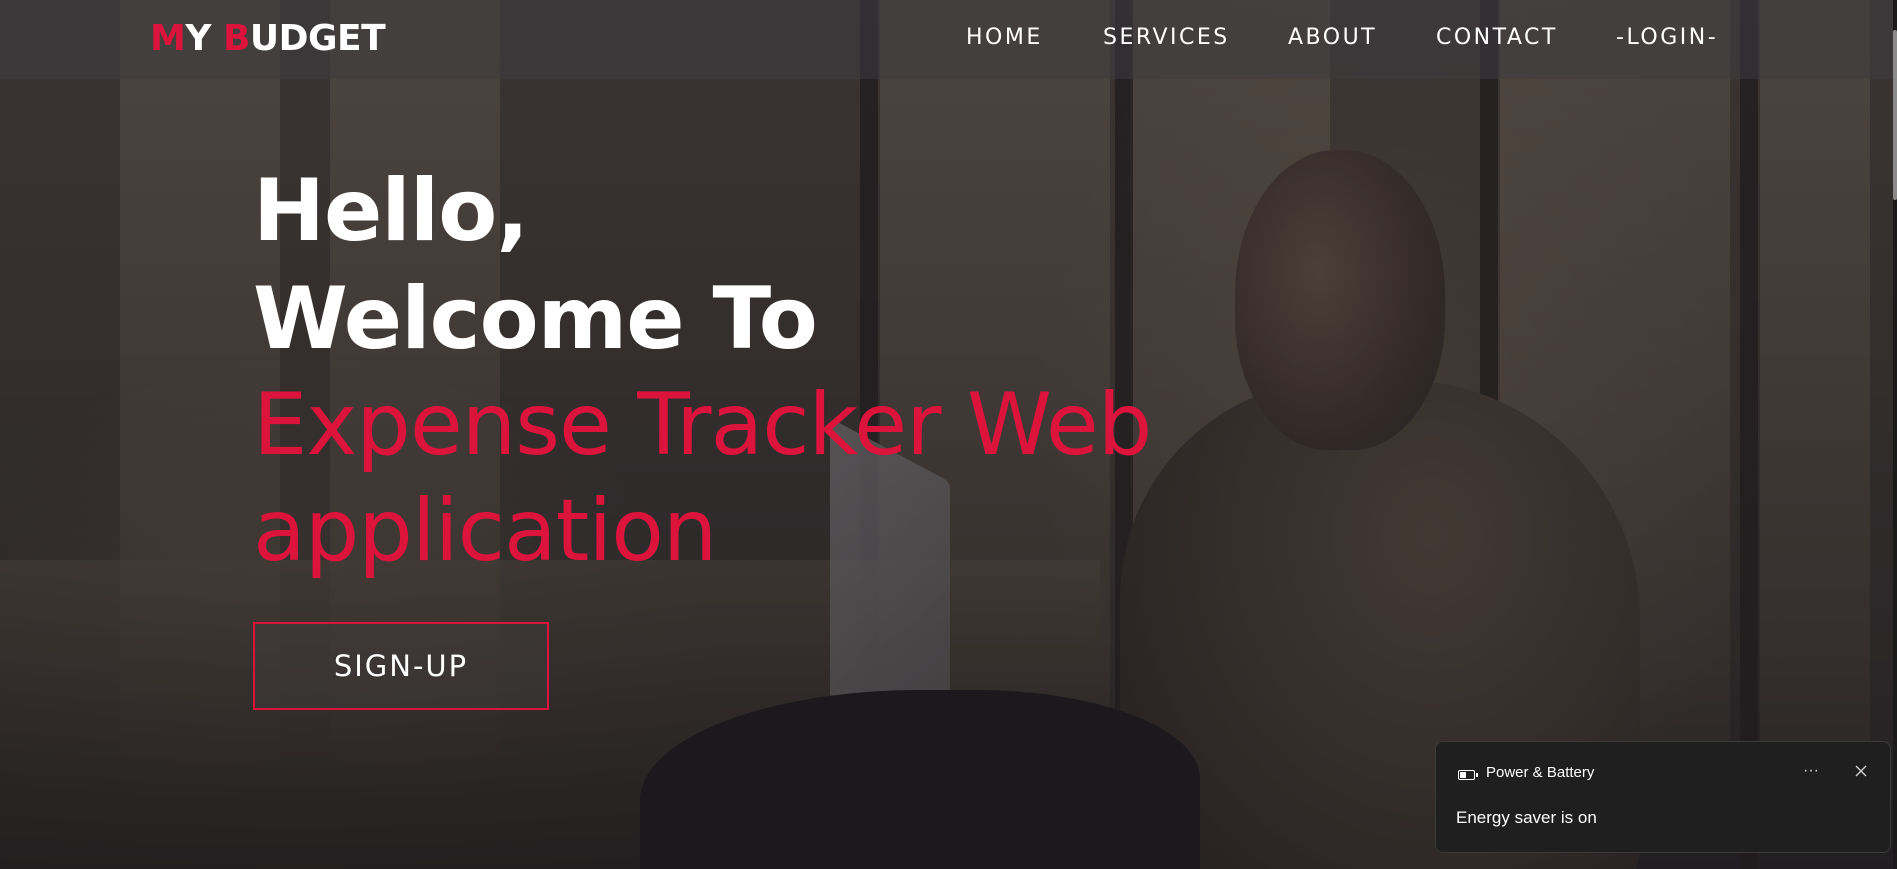 The height and width of the screenshot is (869, 1897). Describe the element at coordinates (168, 38) in the screenshot. I see `logo-letter-m: M` at that location.